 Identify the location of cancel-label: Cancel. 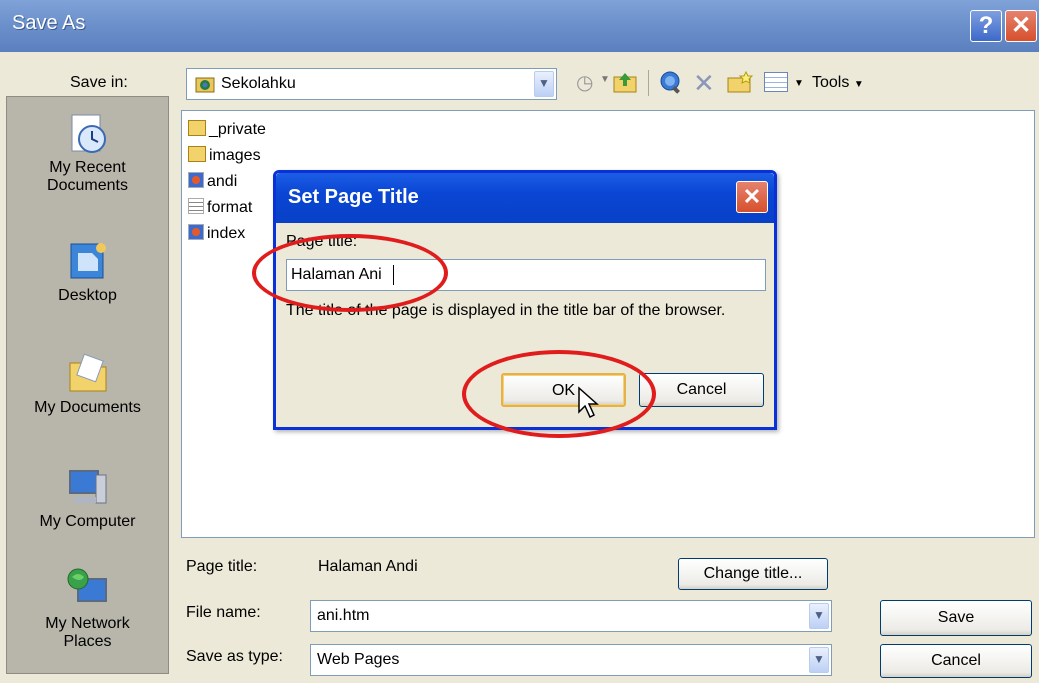
(956, 660).